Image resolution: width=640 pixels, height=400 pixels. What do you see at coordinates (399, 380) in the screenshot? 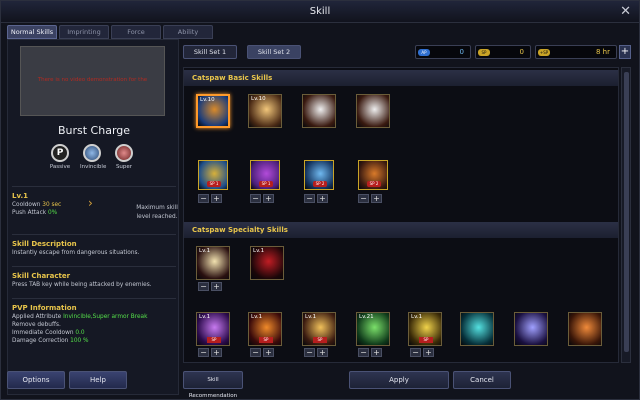
I see `apply-button: Apply` at bounding box center [399, 380].